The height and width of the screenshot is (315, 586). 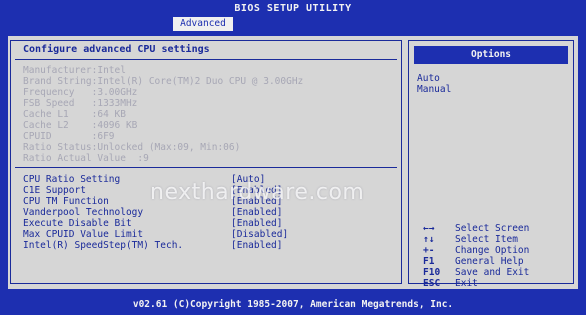 What do you see at coordinates (74, 70) in the screenshot?
I see `info-manufacturer: Manufacturer:Intel` at bounding box center [74, 70].